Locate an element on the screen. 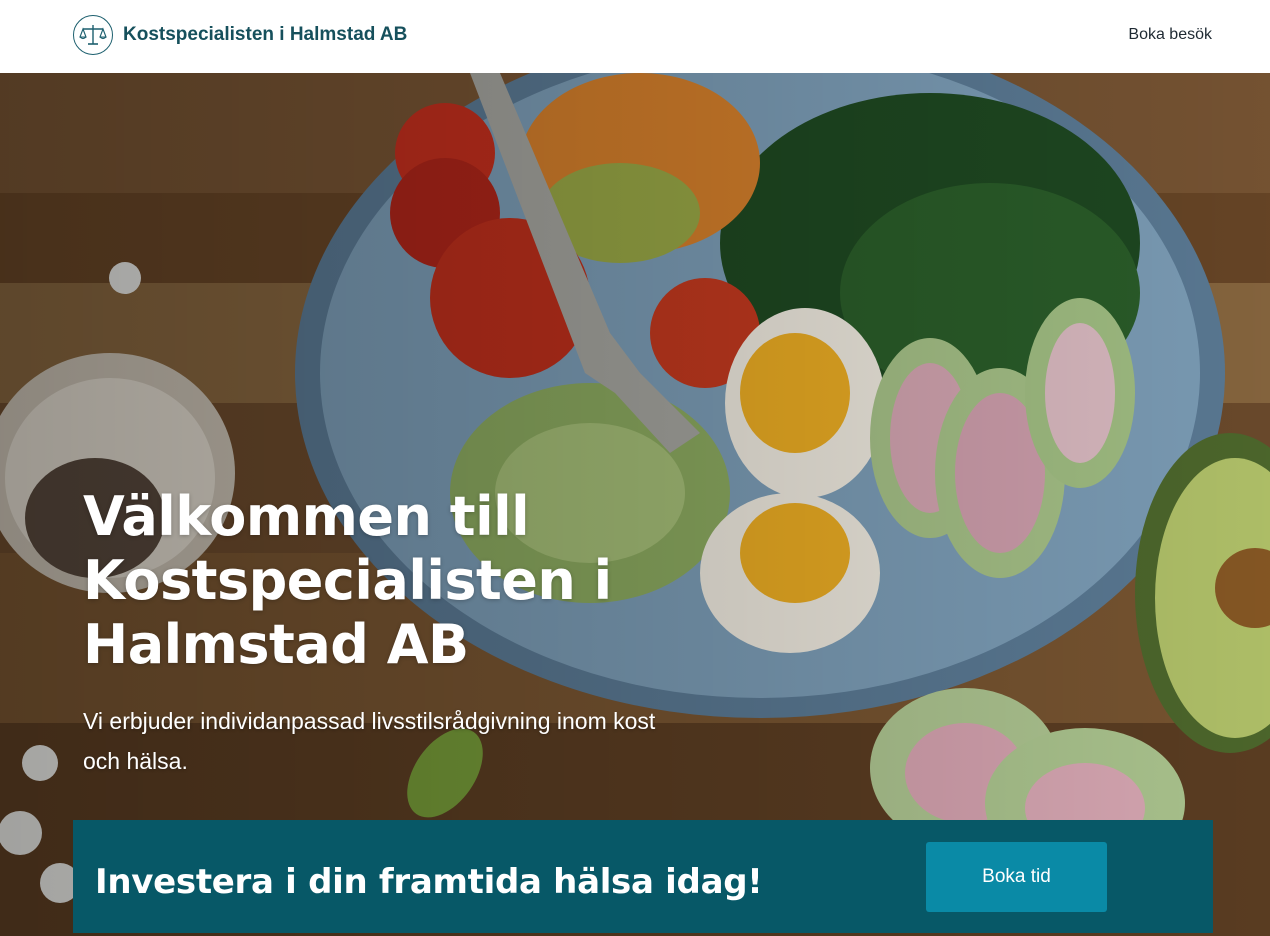  brand-link: Kostspecialisten i Halmstad AB is located at coordinates (240, 35).